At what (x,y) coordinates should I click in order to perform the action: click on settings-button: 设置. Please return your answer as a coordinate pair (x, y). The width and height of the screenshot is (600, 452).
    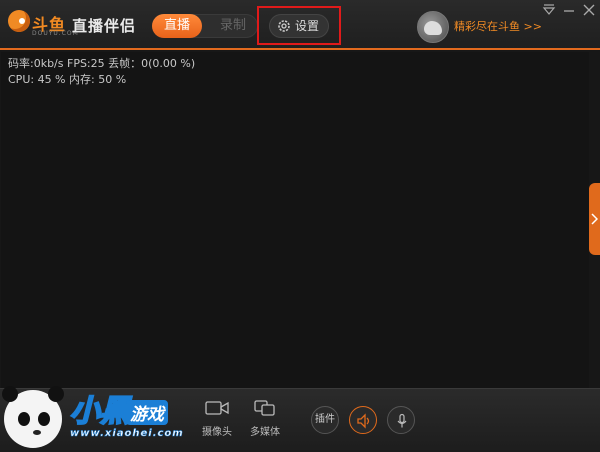
    Looking at the image, I should click on (299, 26).